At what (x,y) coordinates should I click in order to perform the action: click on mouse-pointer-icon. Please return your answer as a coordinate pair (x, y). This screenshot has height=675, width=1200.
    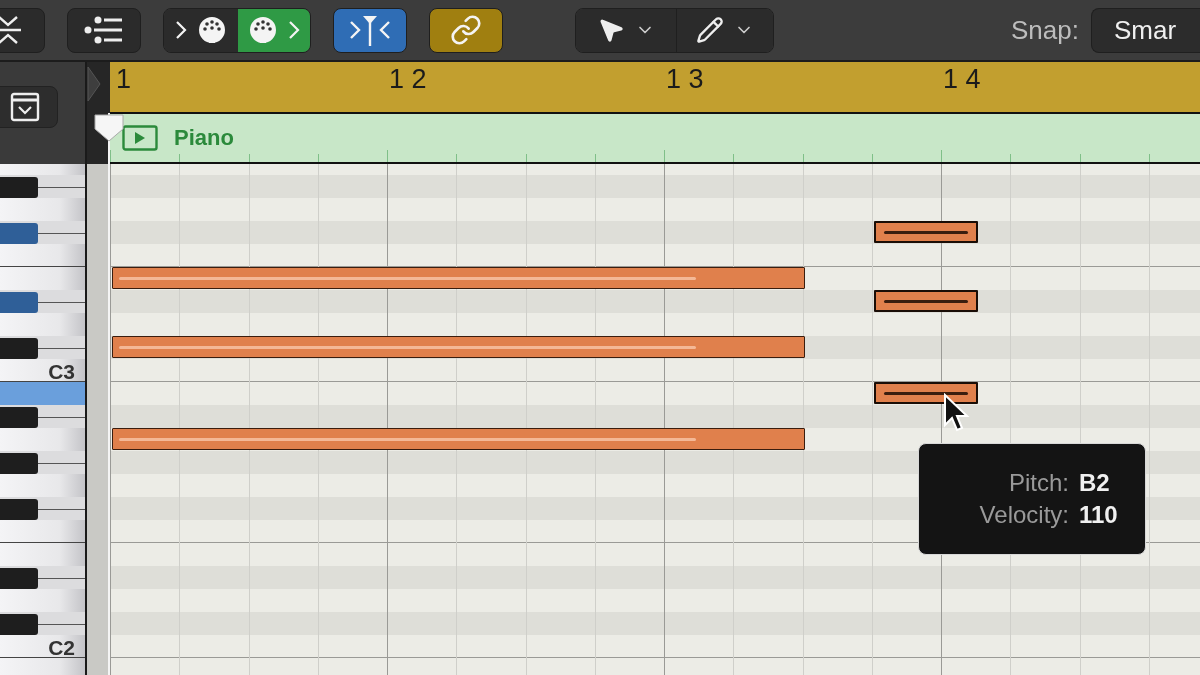
    Looking at the image, I should click on (956, 413).